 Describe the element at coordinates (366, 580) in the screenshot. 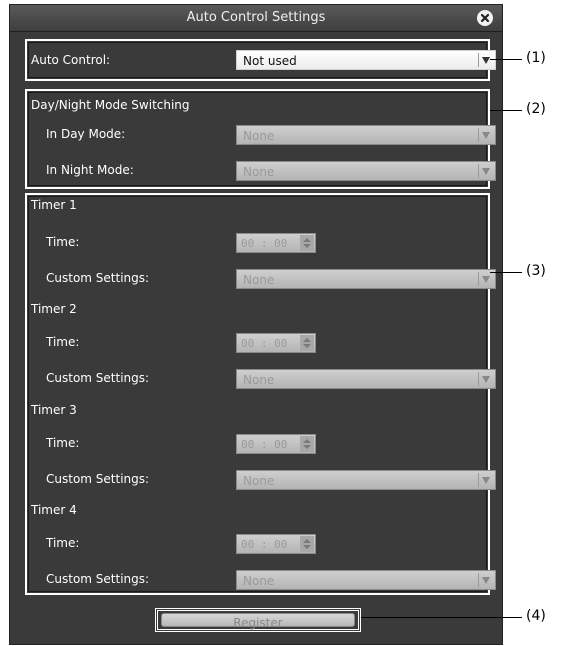

I see `timer-4-custom-select: None` at that location.